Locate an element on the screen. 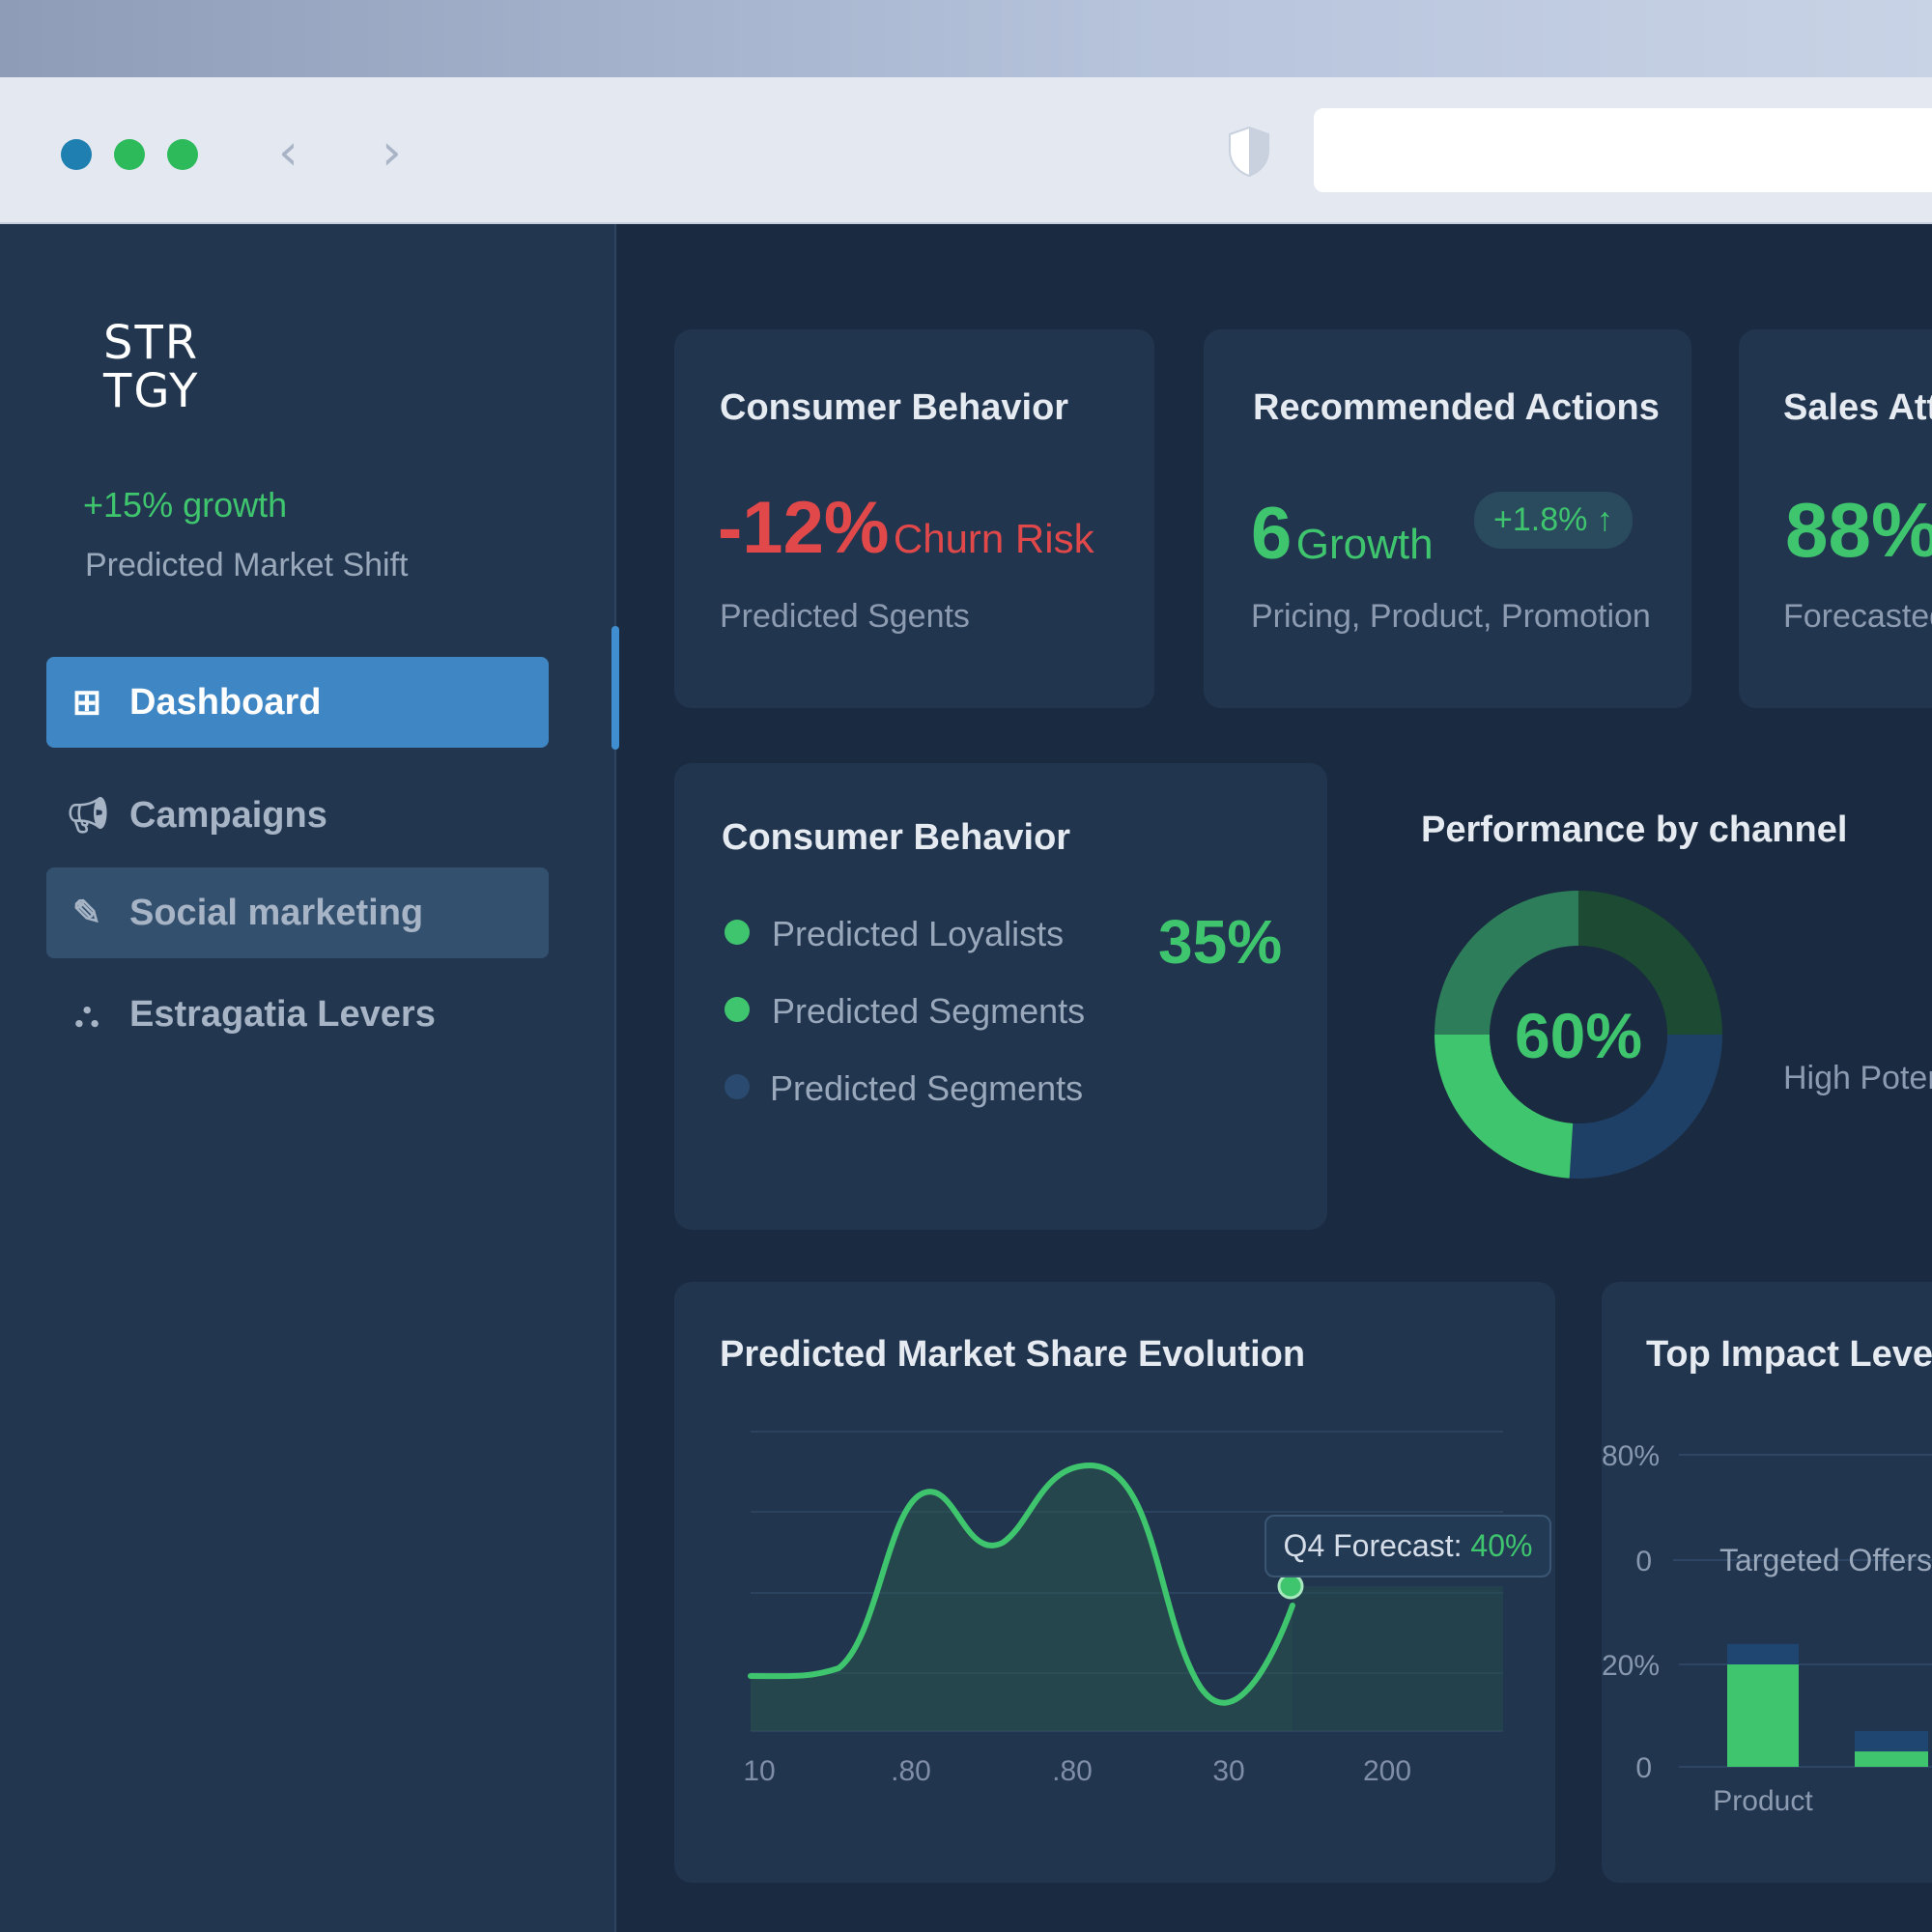 The width and height of the screenshot is (1932, 1932). sales-card: Sales Att 88% Forecasted is located at coordinates (1835, 518).